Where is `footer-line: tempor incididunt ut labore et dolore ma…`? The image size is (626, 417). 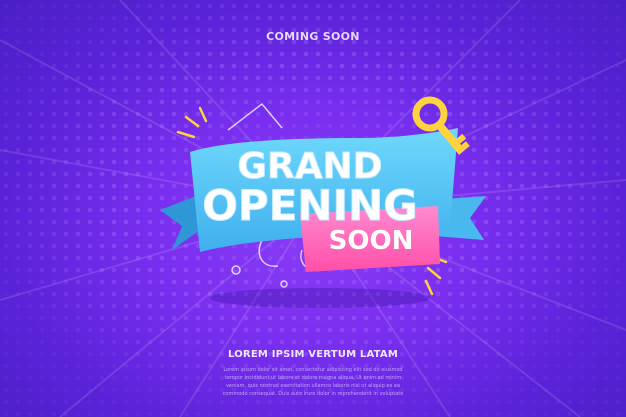 footer-line: tempor incididunt ut labore et dolore ma… is located at coordinates (313, 378).